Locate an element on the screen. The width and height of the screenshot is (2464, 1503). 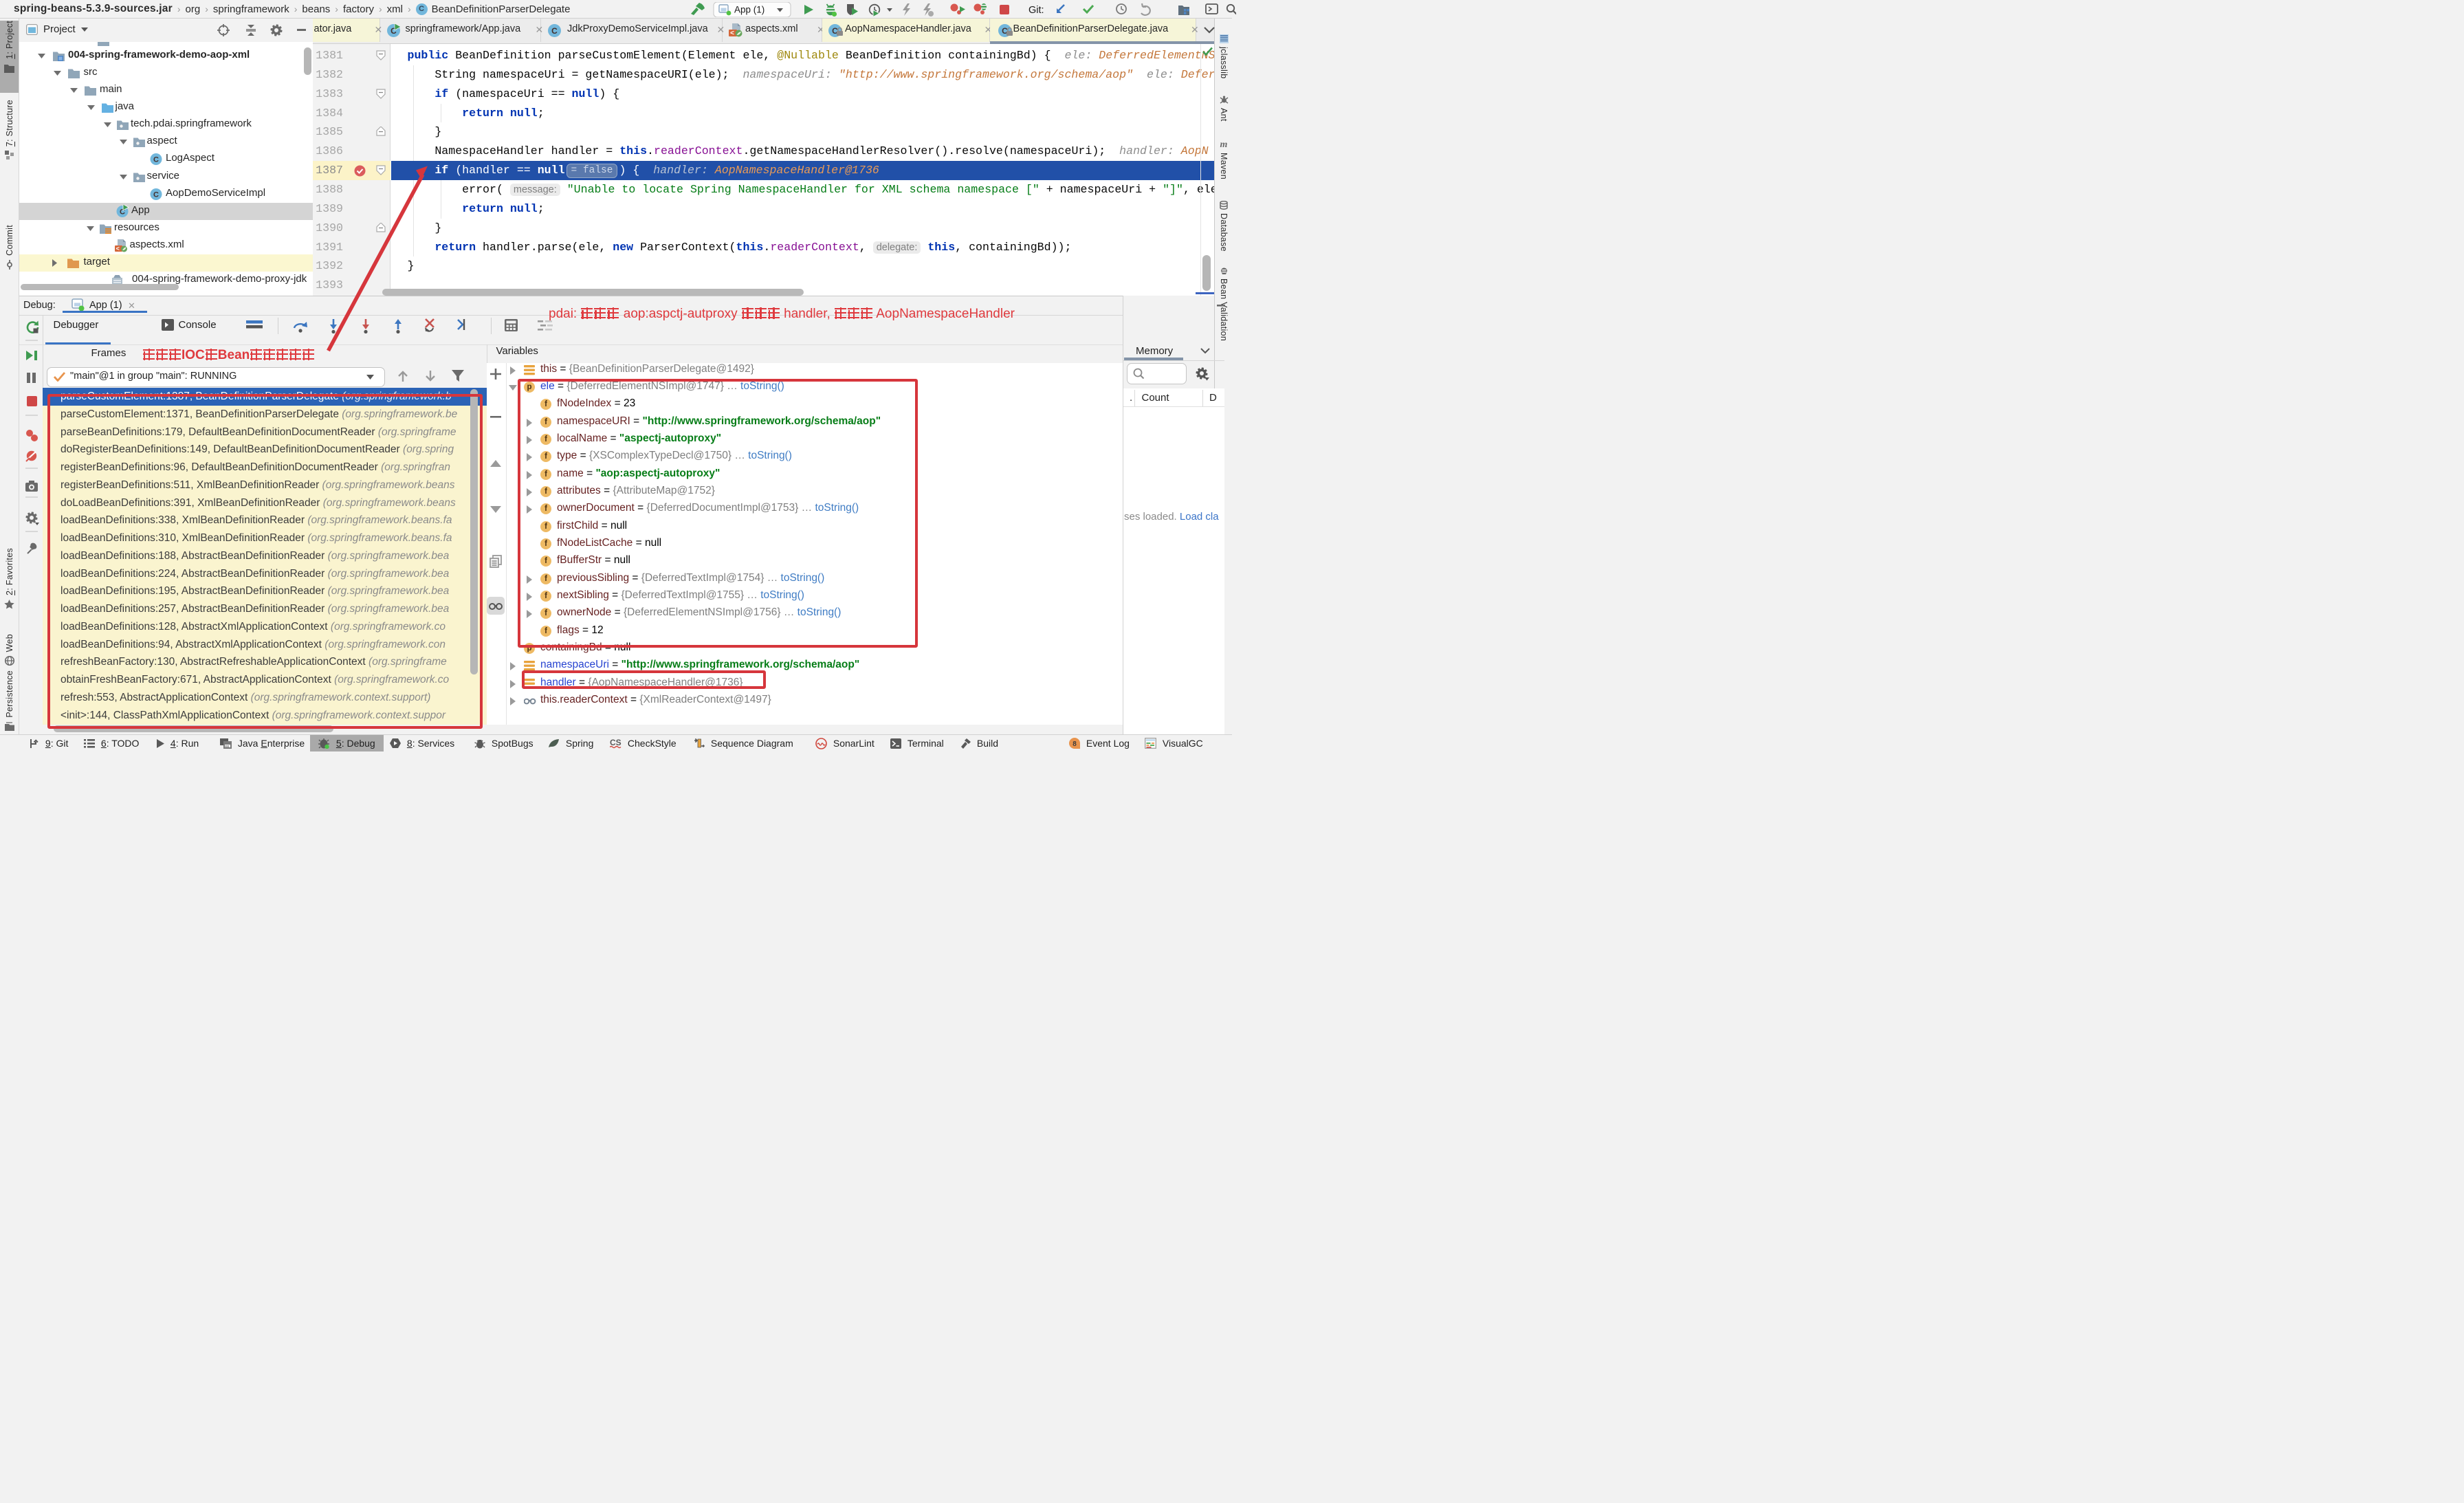
svg-text: 8 is located at coordinates (1074, 744).